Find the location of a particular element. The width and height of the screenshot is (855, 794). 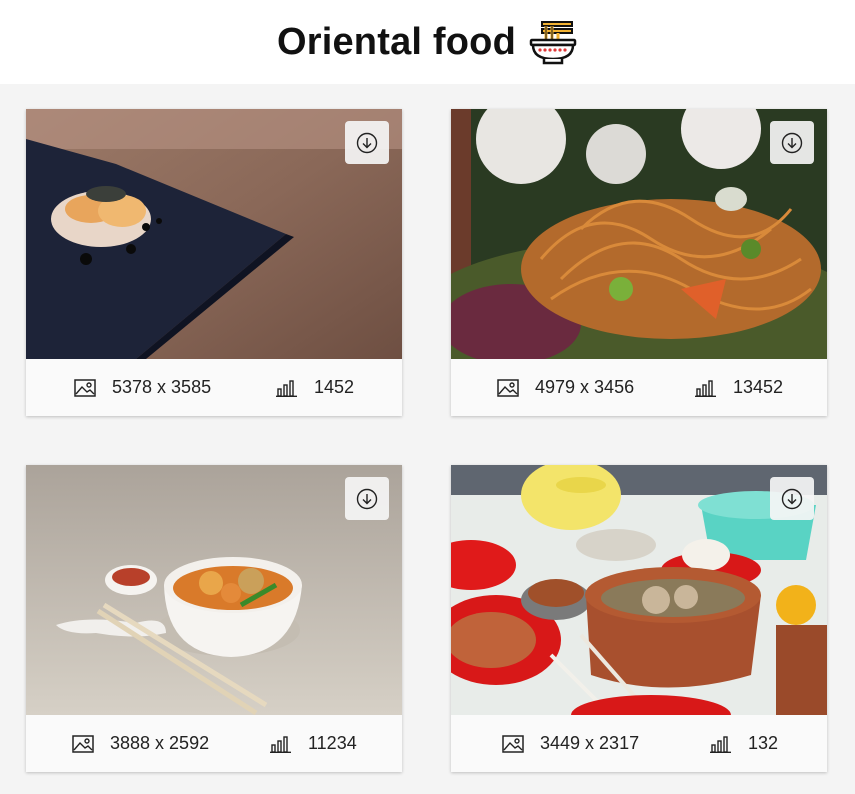

downloads-count: 132 is located at coordinates (763, 743).